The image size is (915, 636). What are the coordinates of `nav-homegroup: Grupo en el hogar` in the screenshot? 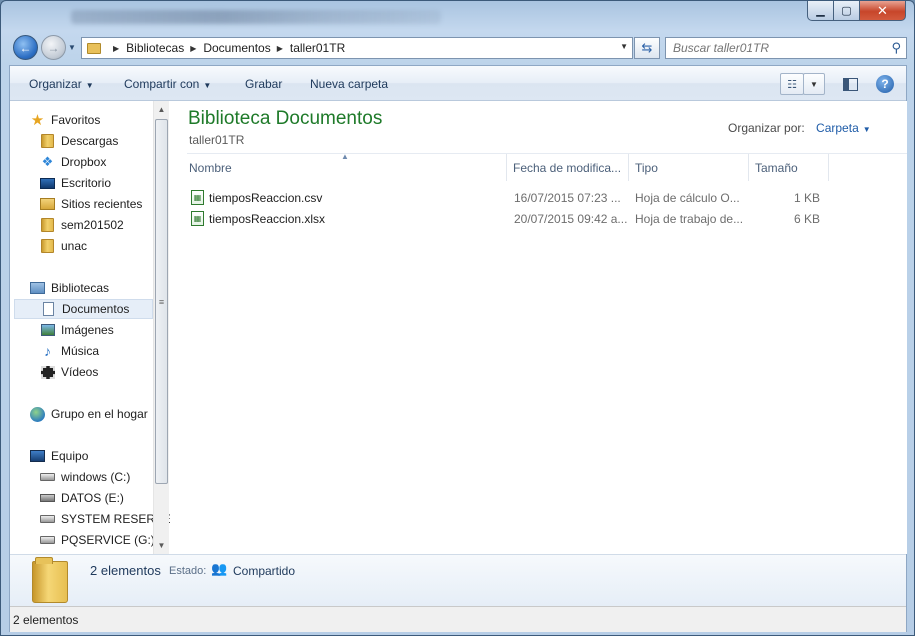 It's located at (101, 414).